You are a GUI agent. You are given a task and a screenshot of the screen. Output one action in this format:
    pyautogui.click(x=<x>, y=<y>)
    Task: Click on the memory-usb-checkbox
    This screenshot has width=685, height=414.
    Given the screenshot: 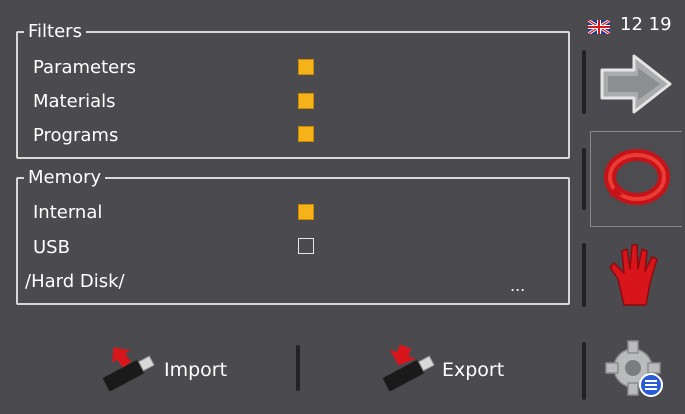 What is the action you would take?
    pyautogui.click(x=306, y=246)
    